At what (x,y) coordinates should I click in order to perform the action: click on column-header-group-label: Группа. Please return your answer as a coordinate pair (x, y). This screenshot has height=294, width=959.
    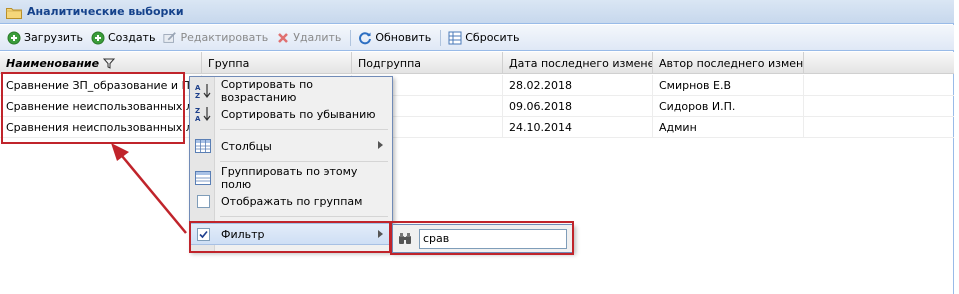
    Looking at the image, I should click on (229, 63).